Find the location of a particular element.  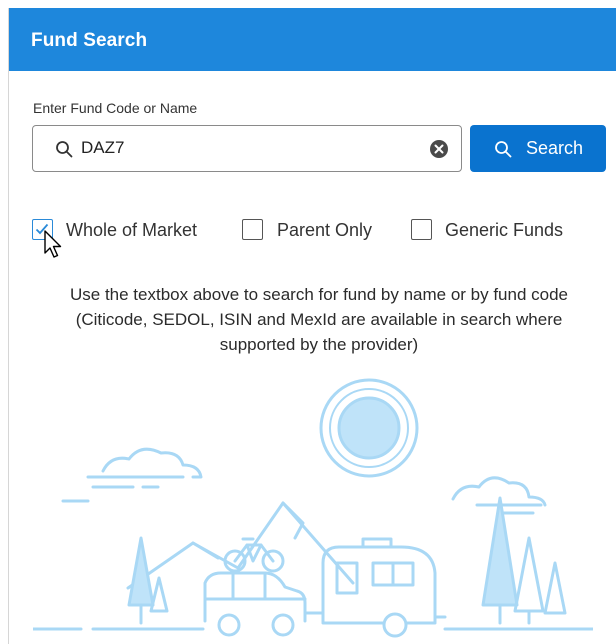

panel-header: Fund Search is located at coordinates (312, 39).